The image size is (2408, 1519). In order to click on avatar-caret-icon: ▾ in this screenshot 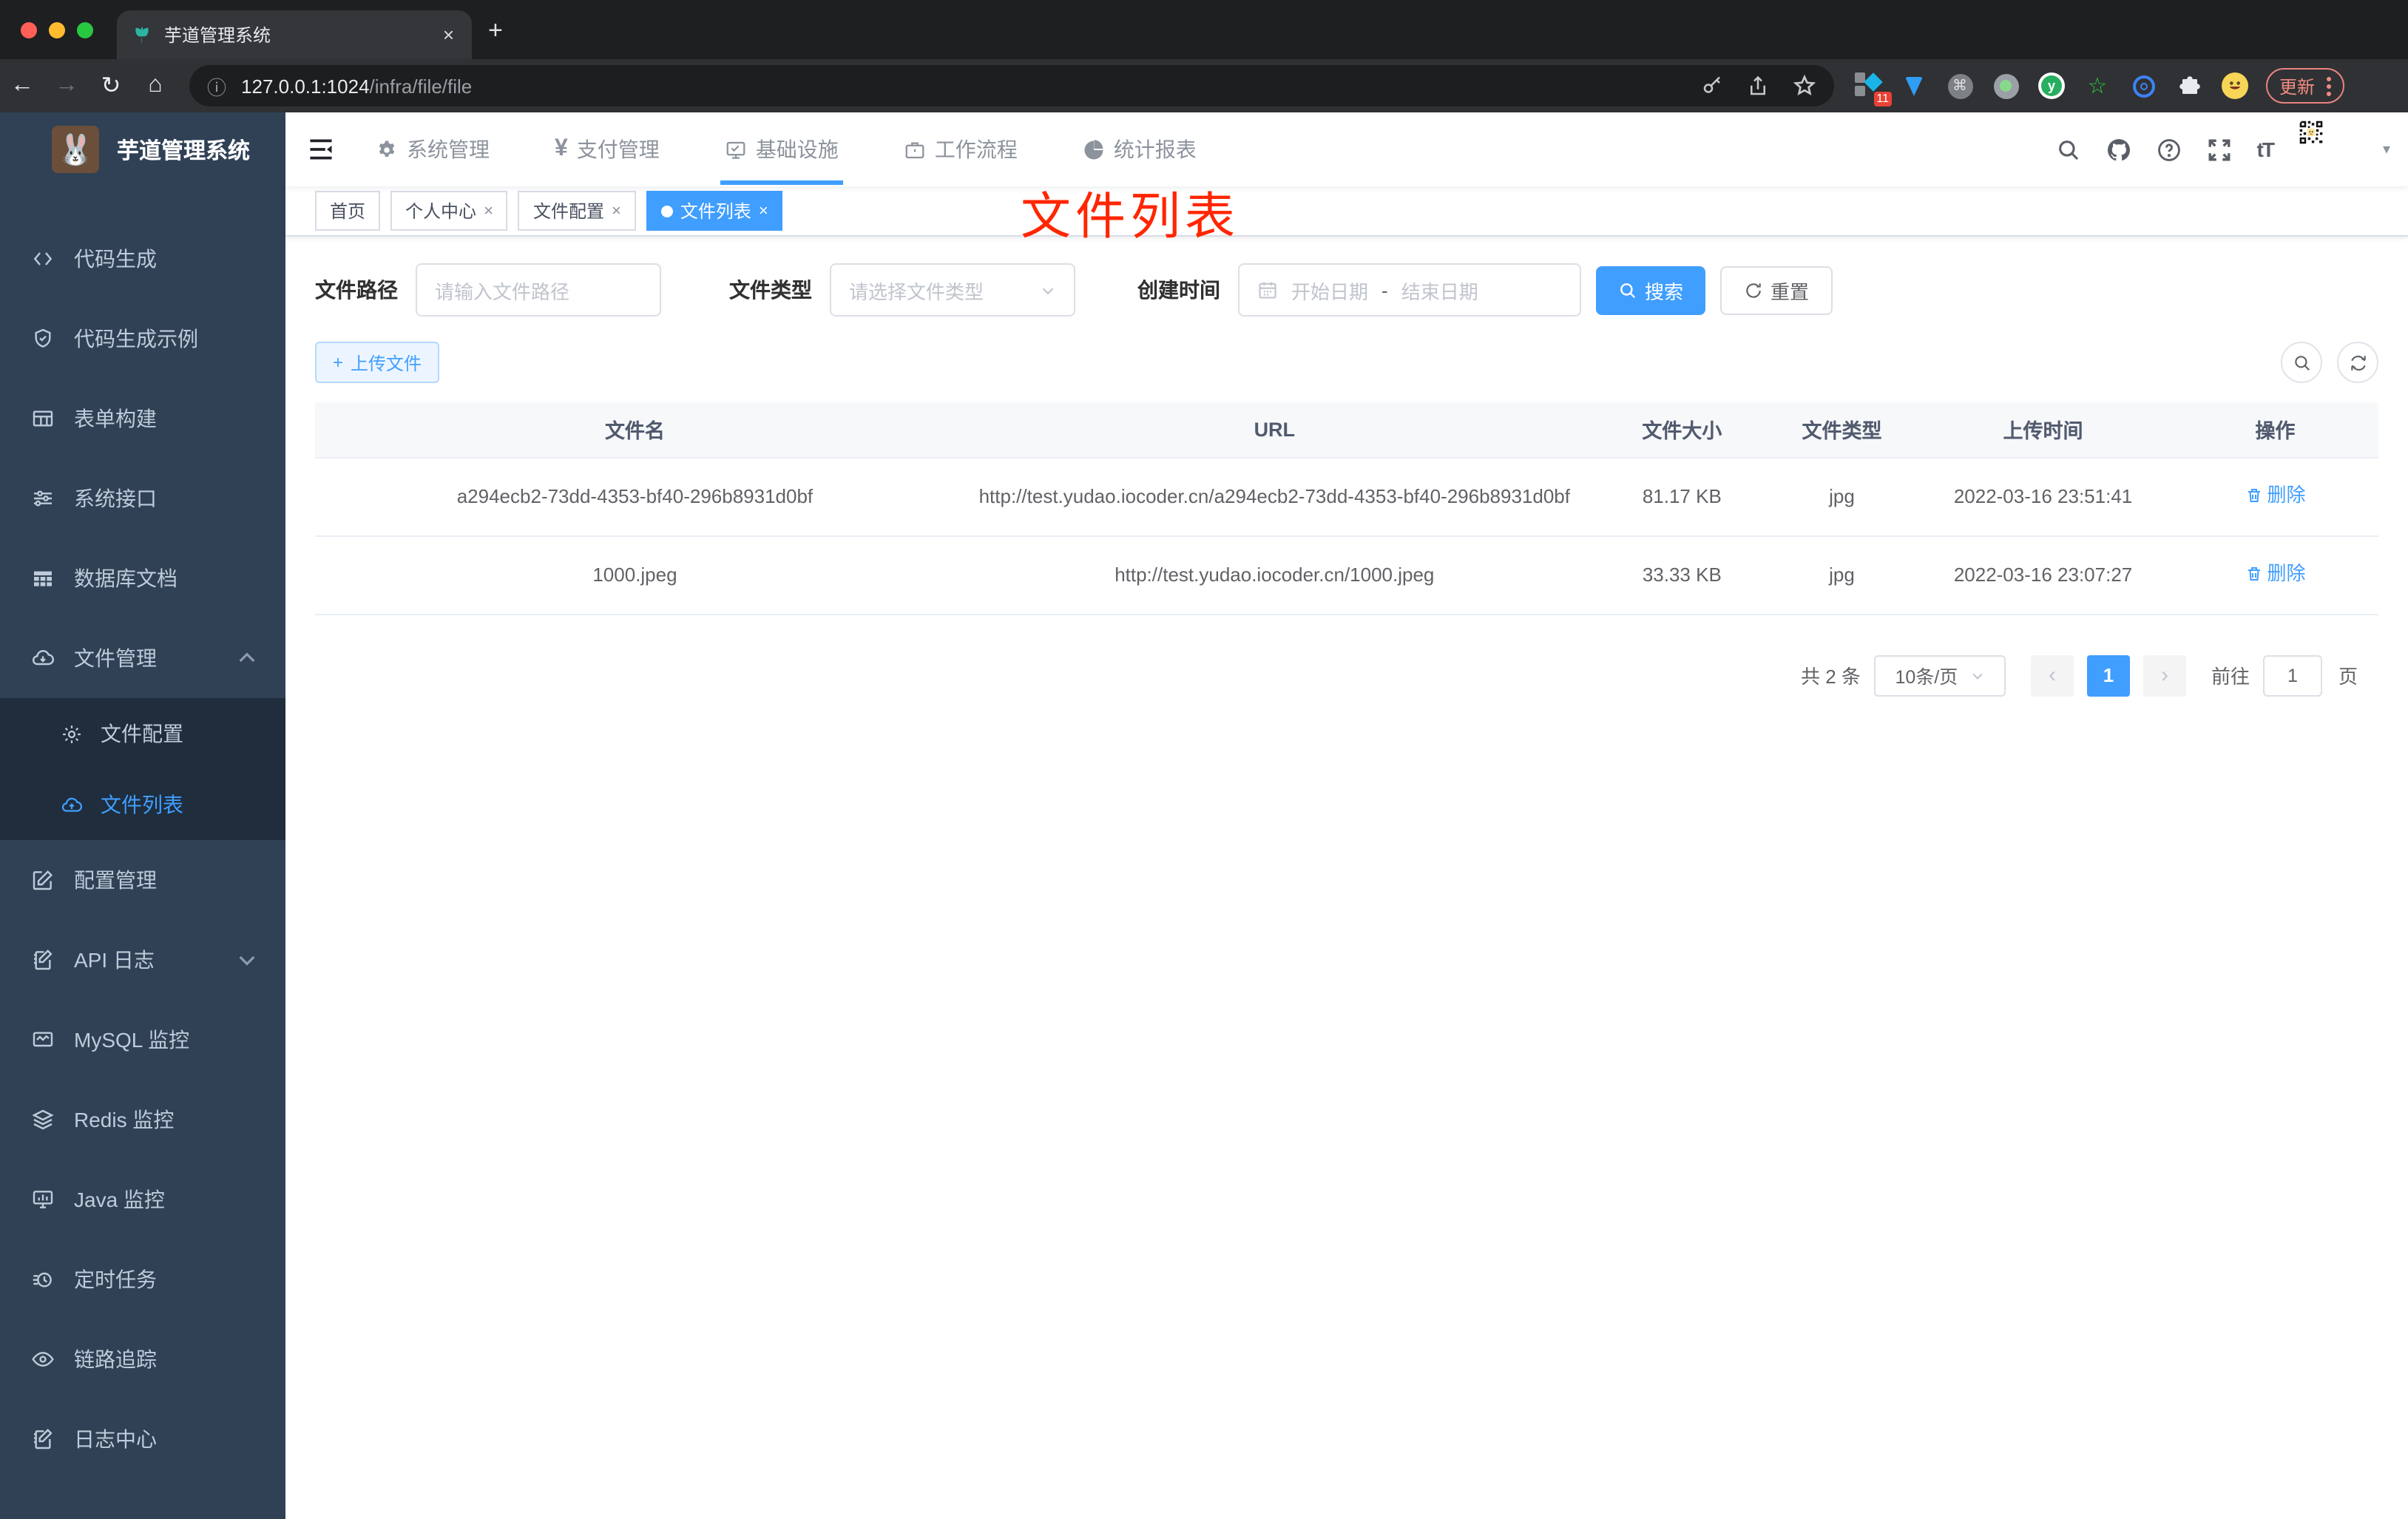, I will do `click(2386, 149)`.